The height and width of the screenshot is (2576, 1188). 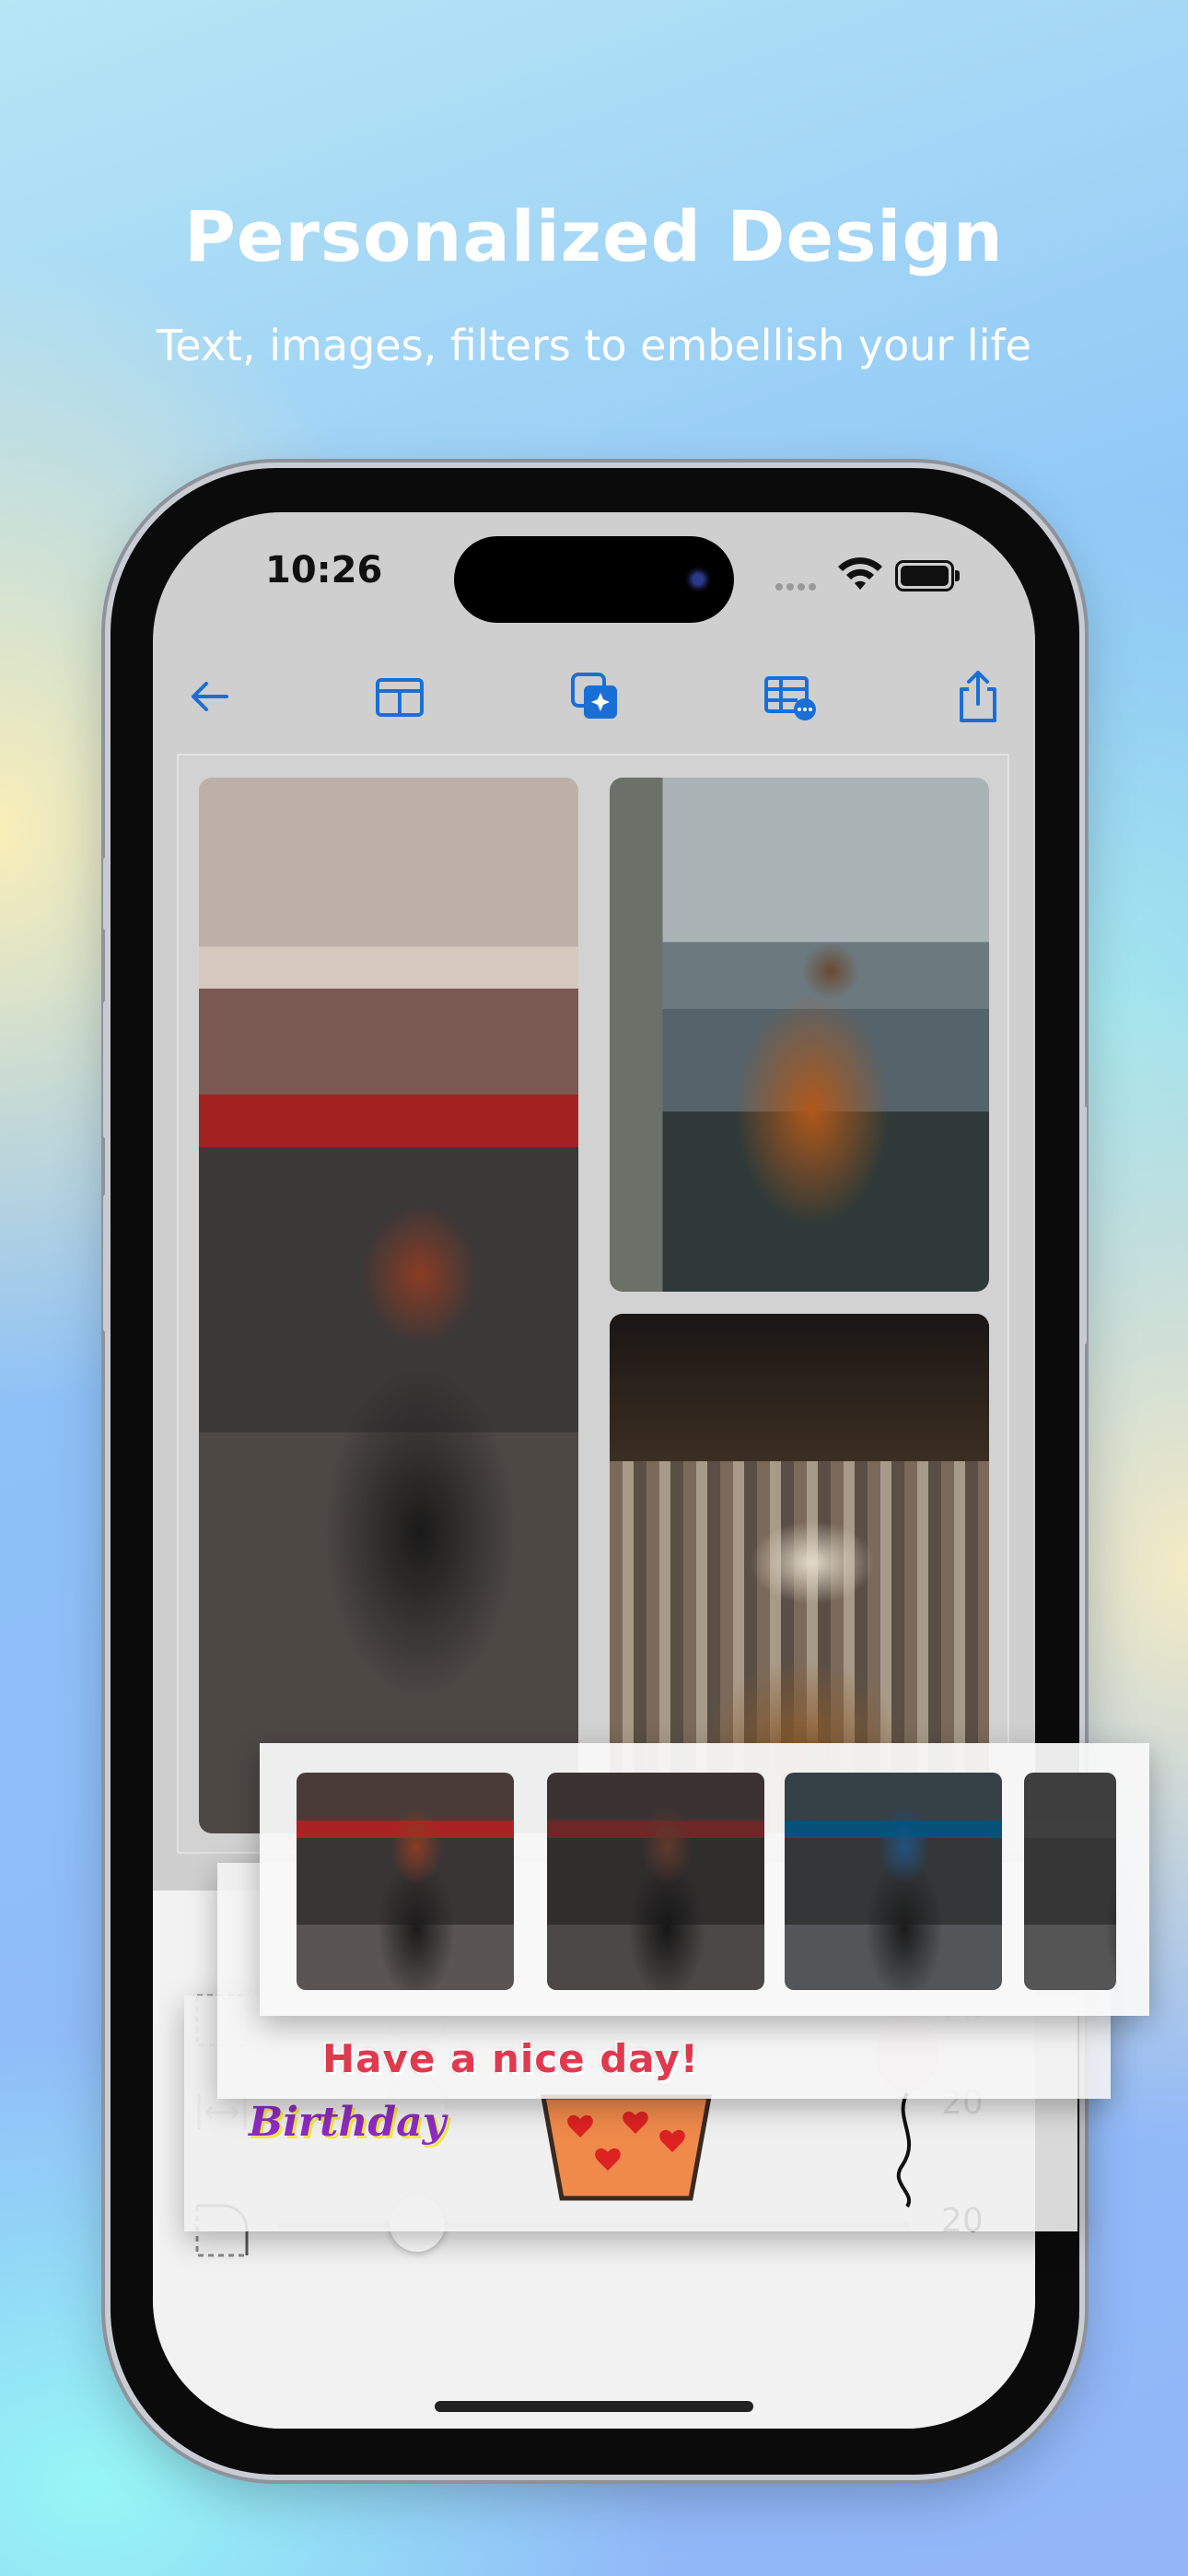 I want to click on header-title: Personalized Design, so click(x=594, y=236).